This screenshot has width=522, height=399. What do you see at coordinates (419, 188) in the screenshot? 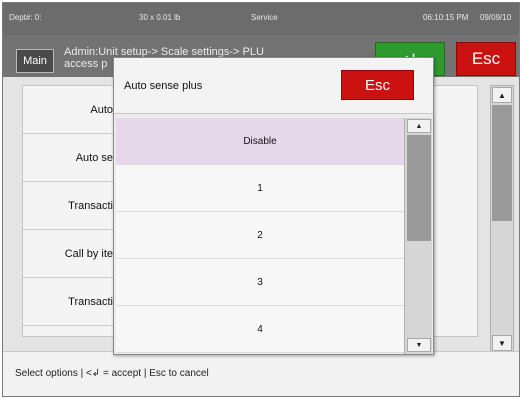
I see `dialog-scrollbar-thumb` at bounding box center [419, 188].